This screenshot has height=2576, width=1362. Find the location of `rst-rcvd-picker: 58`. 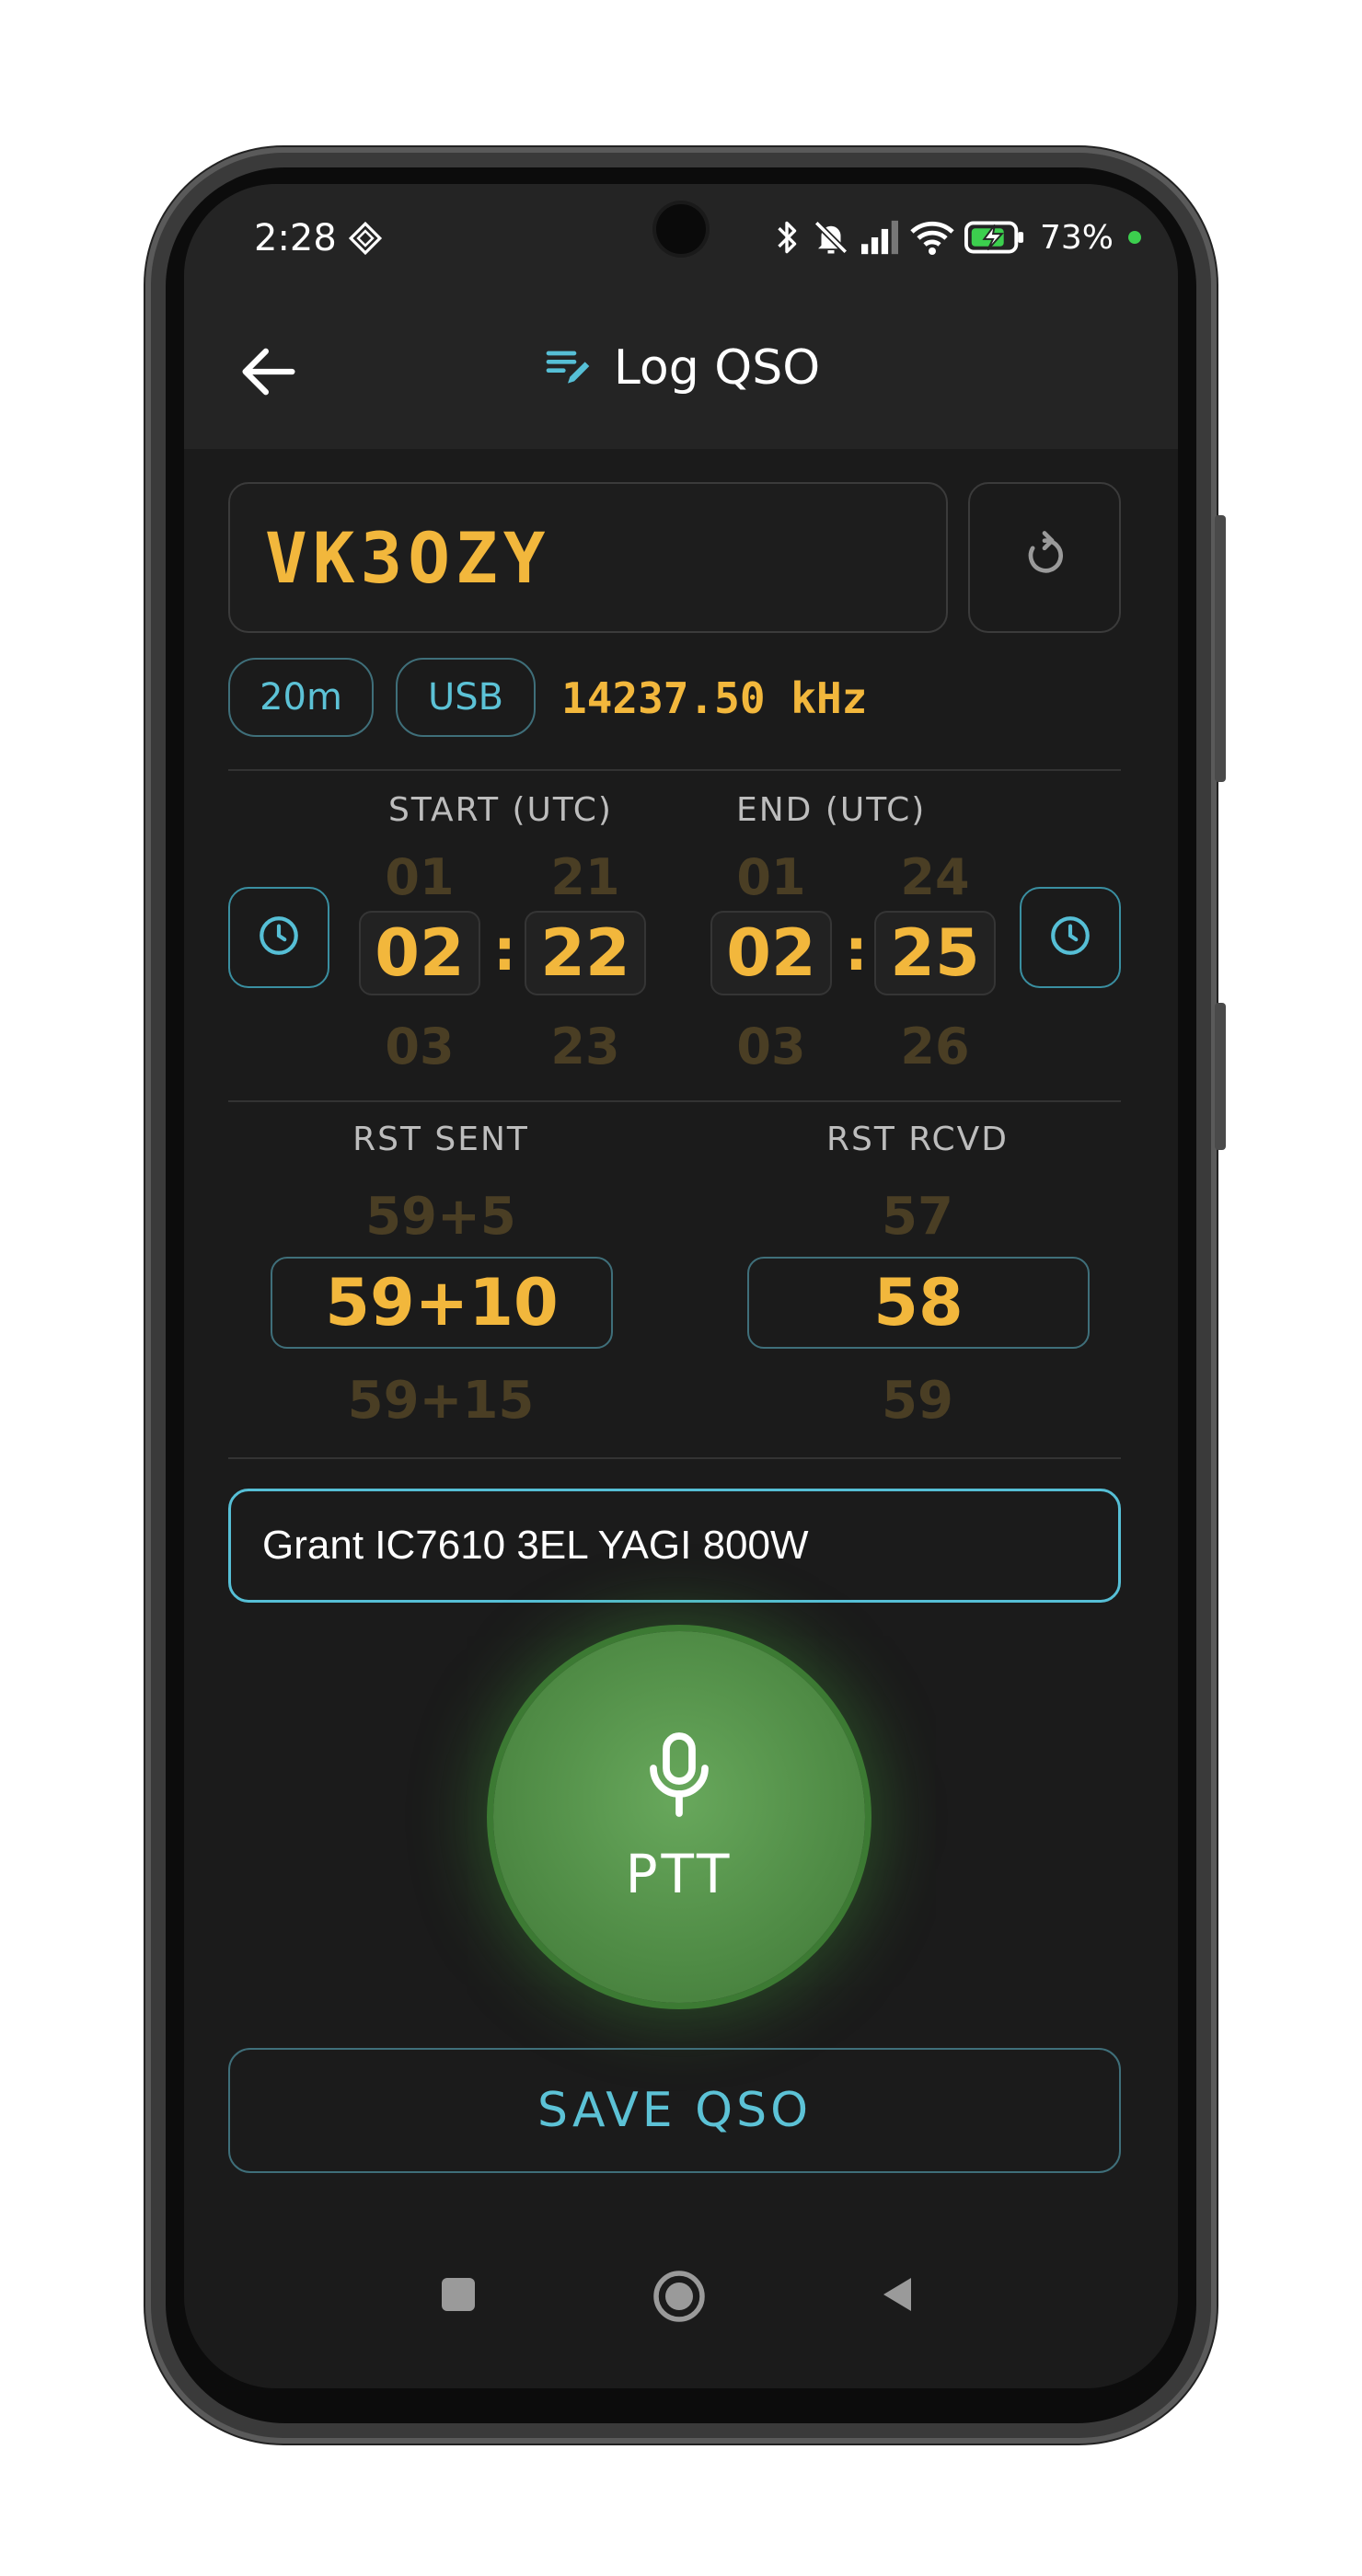

rst-rcvd-picker: 58 is located at coordinates (918, 1303).